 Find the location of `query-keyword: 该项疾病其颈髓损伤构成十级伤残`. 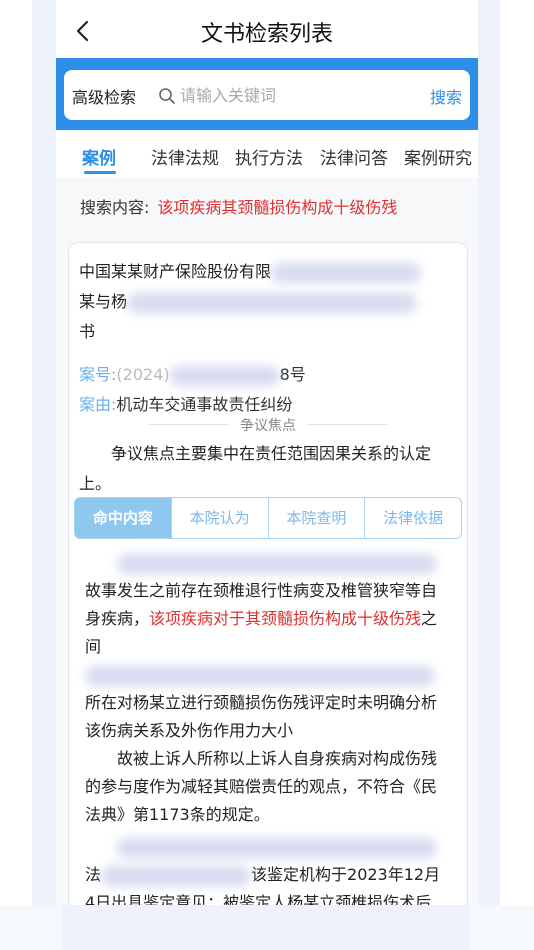

query-keyword: 该项疾病其颈髓损伤构成十级伤残 is located at coordinates (277, 207).